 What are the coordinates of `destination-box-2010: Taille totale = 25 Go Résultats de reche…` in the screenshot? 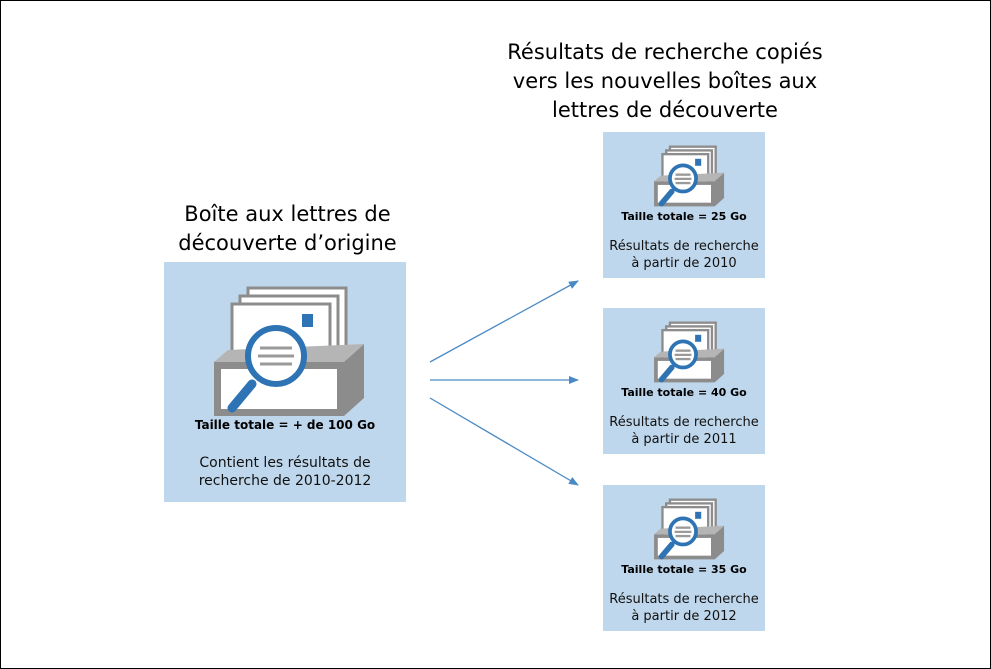 It's located at (684, 205).